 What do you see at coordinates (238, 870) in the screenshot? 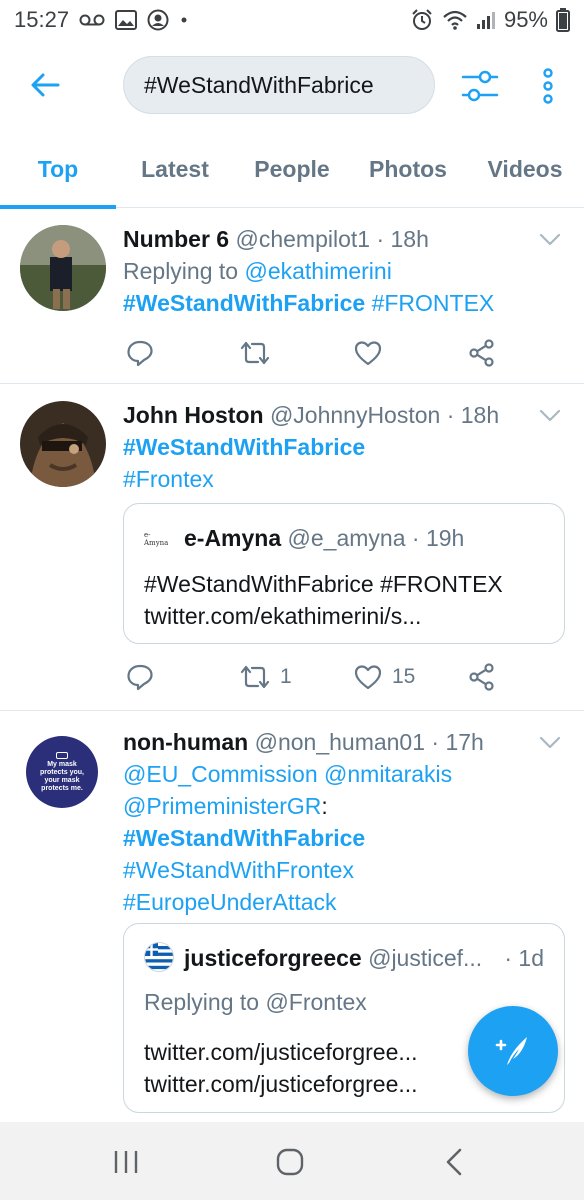
I see `hashtag-link: #WeStandWithFrontex` at bounding box center [238, 870].